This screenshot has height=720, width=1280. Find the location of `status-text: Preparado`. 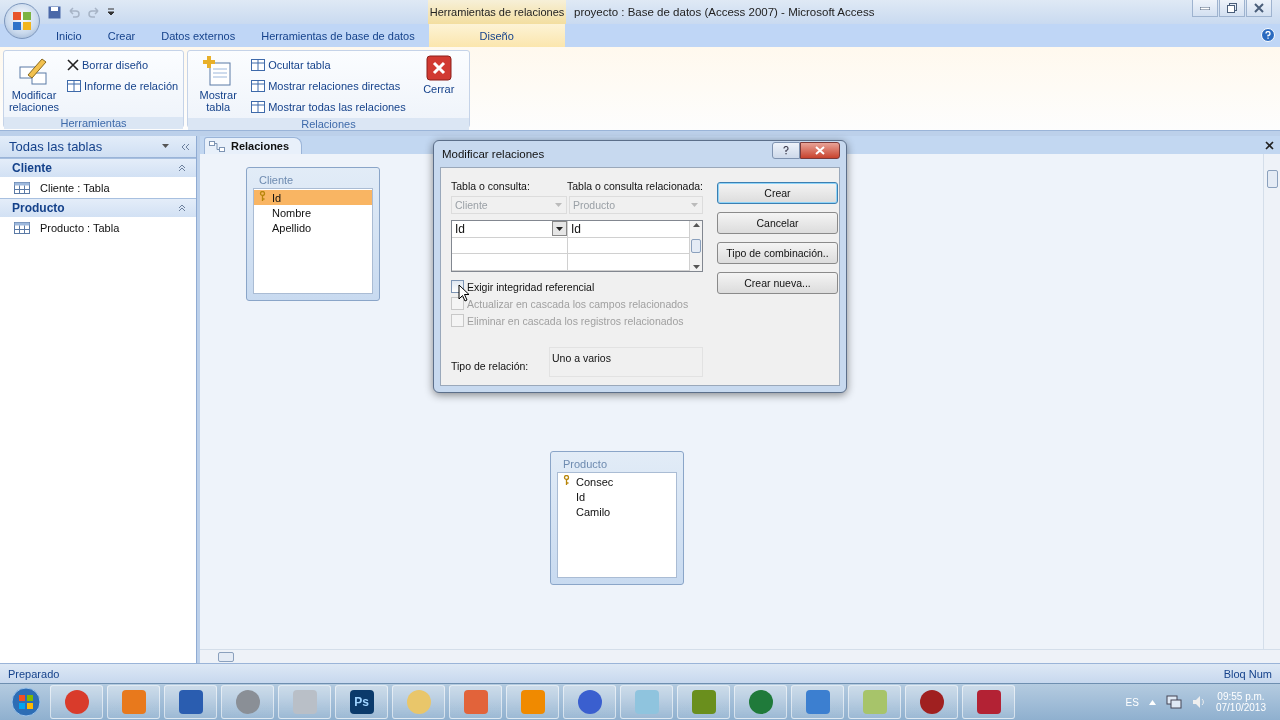

status-text: Preparado is located at coordinates (34, 673).